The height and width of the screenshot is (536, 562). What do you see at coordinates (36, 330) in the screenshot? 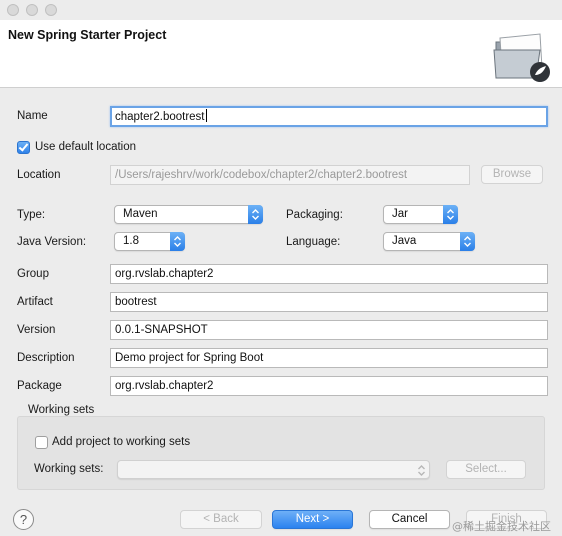
I see `version-label: Version` at bounding box center [36, 330].